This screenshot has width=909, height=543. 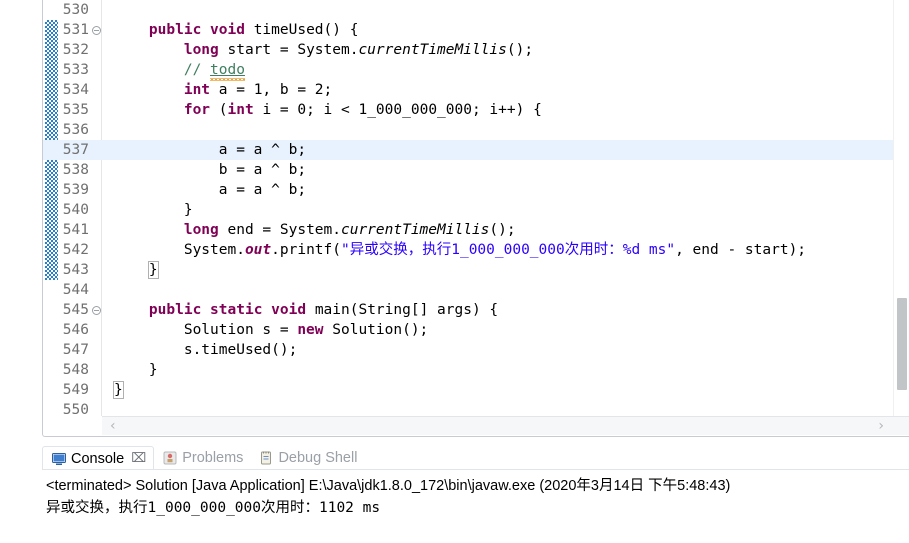 I want to click on editor-horizontal-scrollbar: ‹ ›, so click(x=497, y=425).